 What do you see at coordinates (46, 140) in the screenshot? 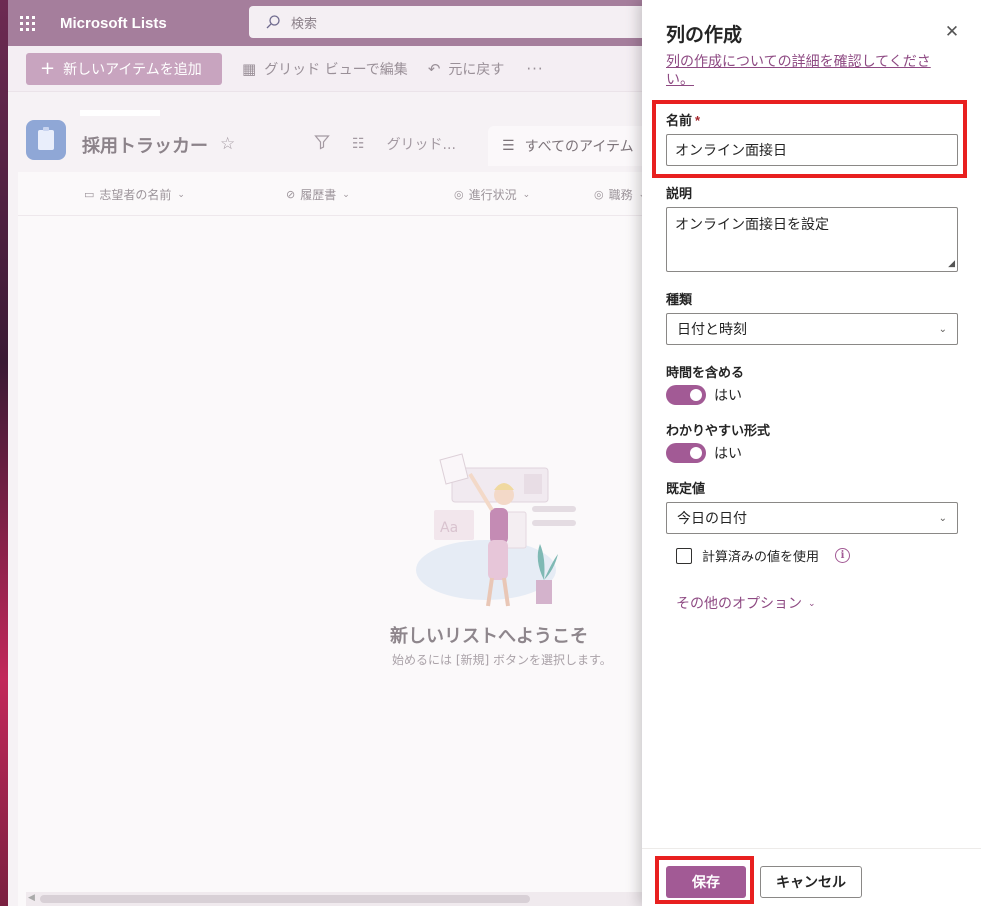
I see `list-icon` at bounding box center [46, 140].